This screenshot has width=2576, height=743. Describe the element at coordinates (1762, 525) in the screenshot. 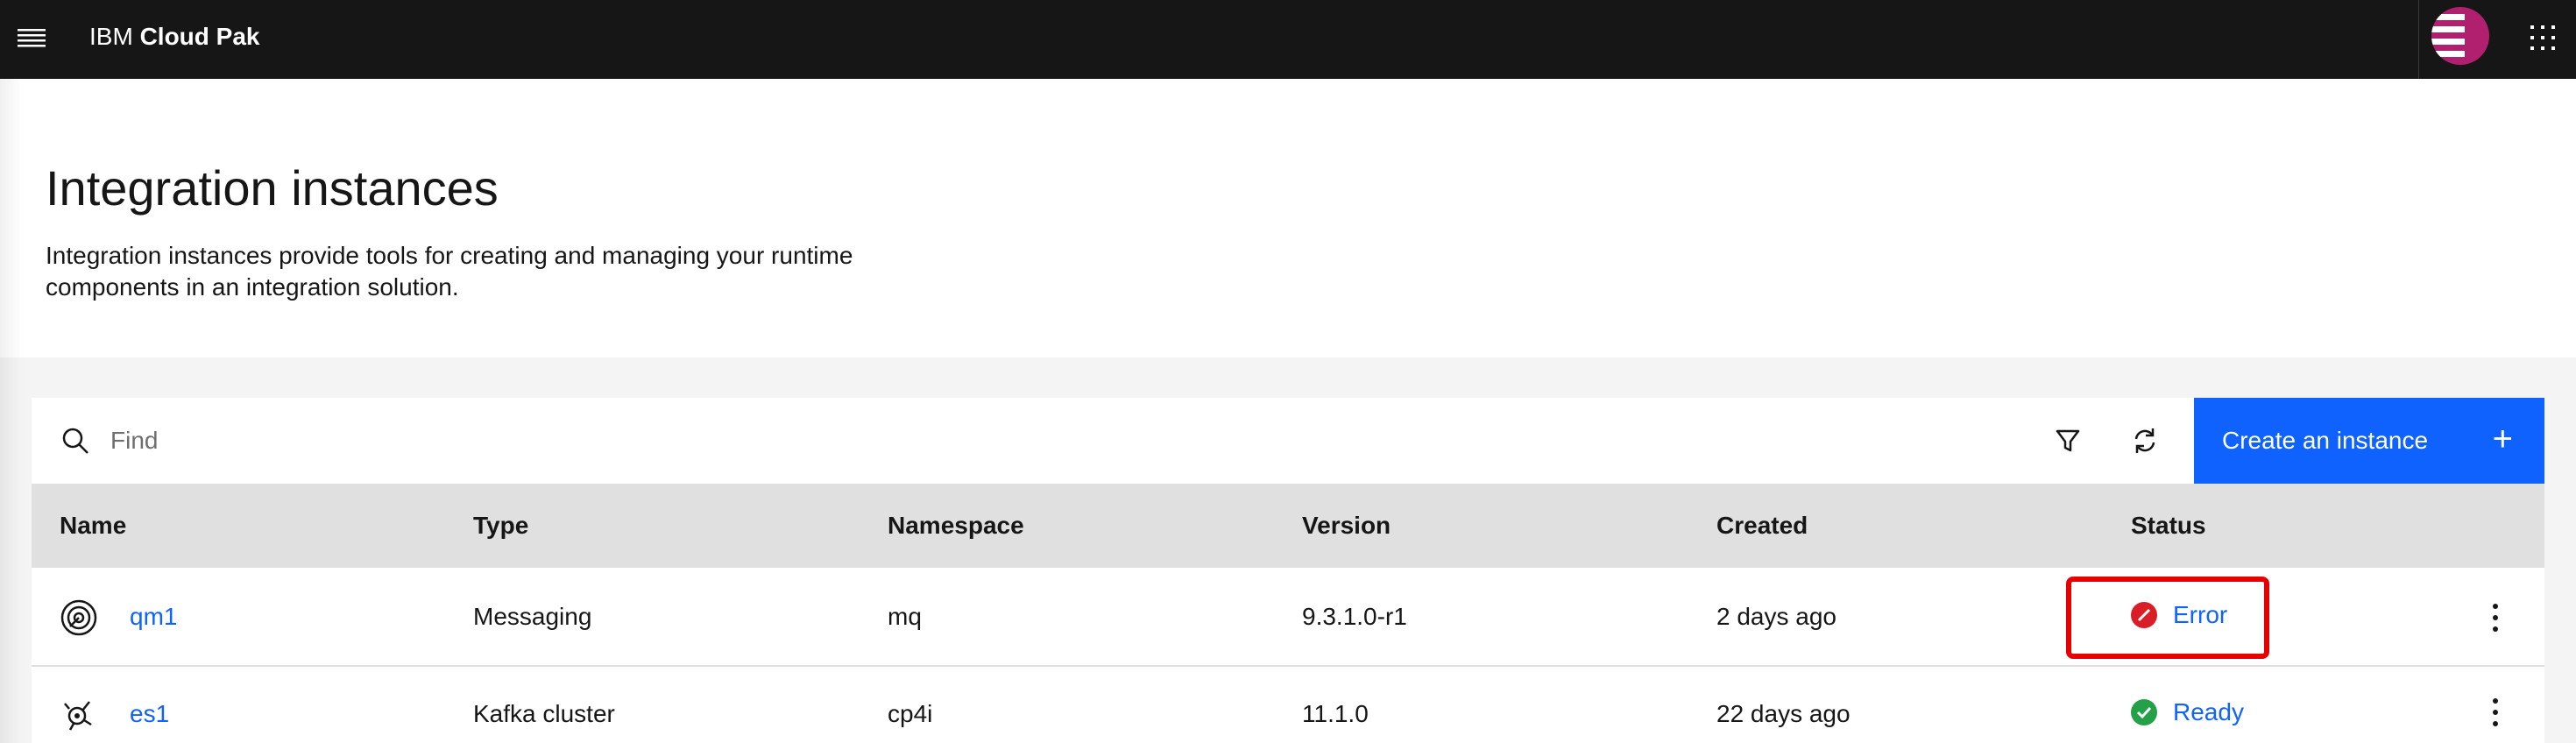

I see `column-header-created: Created` at that location.